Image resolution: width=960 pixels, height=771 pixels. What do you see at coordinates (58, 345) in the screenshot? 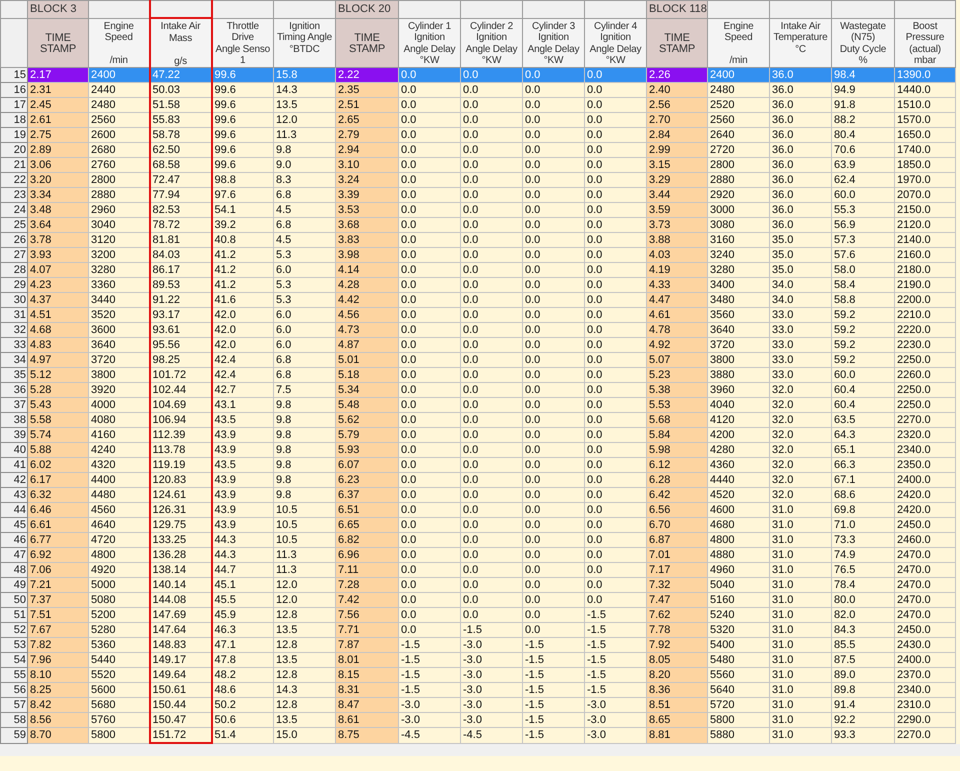
I see `table-cell: 4.83` at bounding box center [58, 345].